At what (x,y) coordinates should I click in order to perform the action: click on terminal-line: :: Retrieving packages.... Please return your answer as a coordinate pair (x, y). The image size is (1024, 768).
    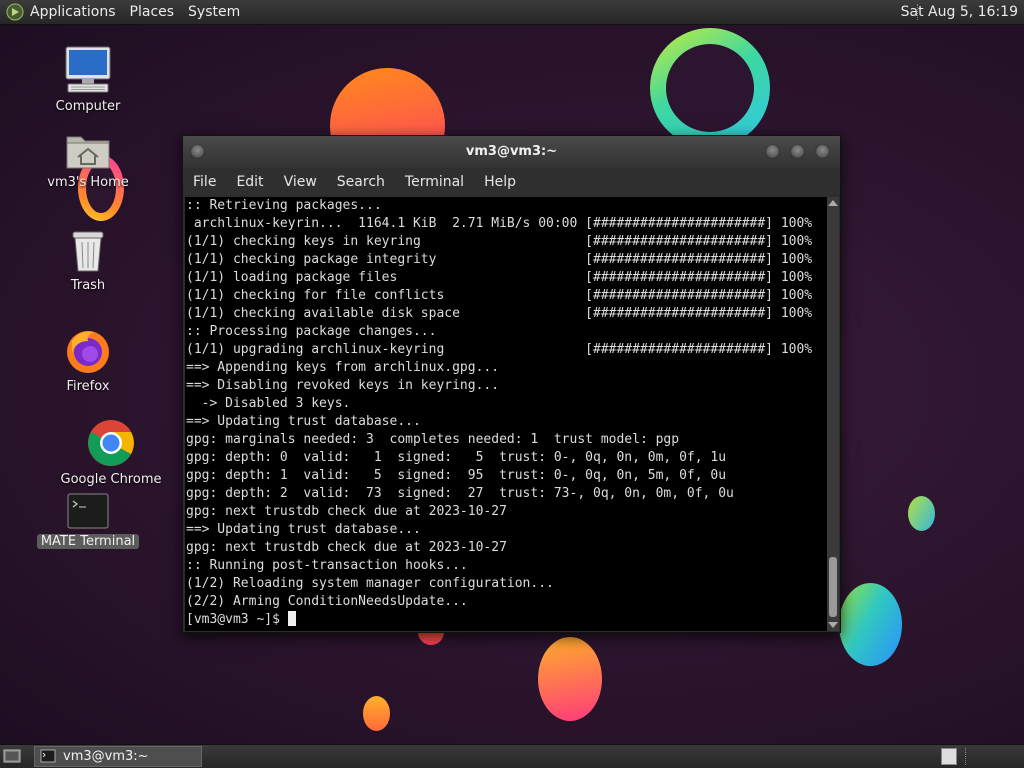
    Looking at the image, I should click on (284, 205).